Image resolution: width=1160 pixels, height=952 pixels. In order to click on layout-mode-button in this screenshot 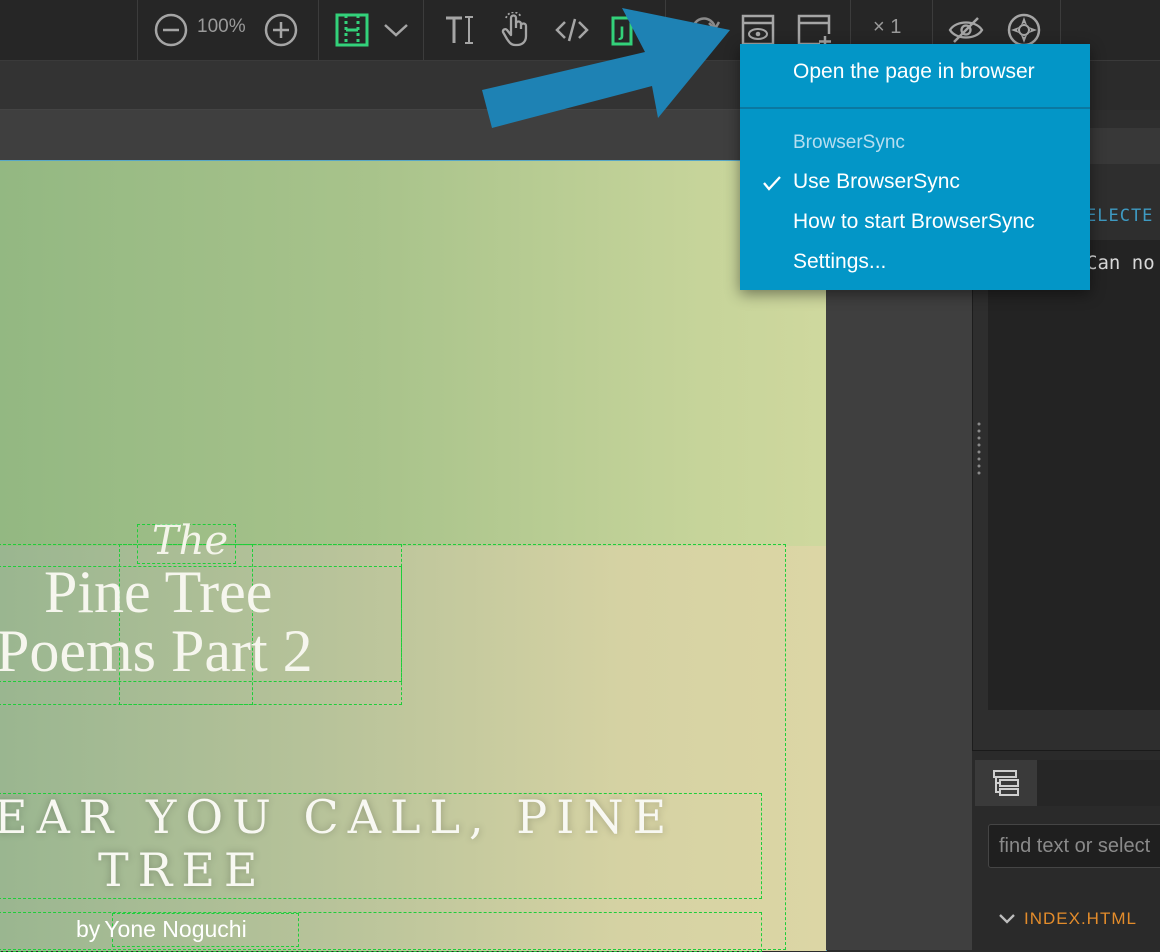, I will do `click(352, 30)`.